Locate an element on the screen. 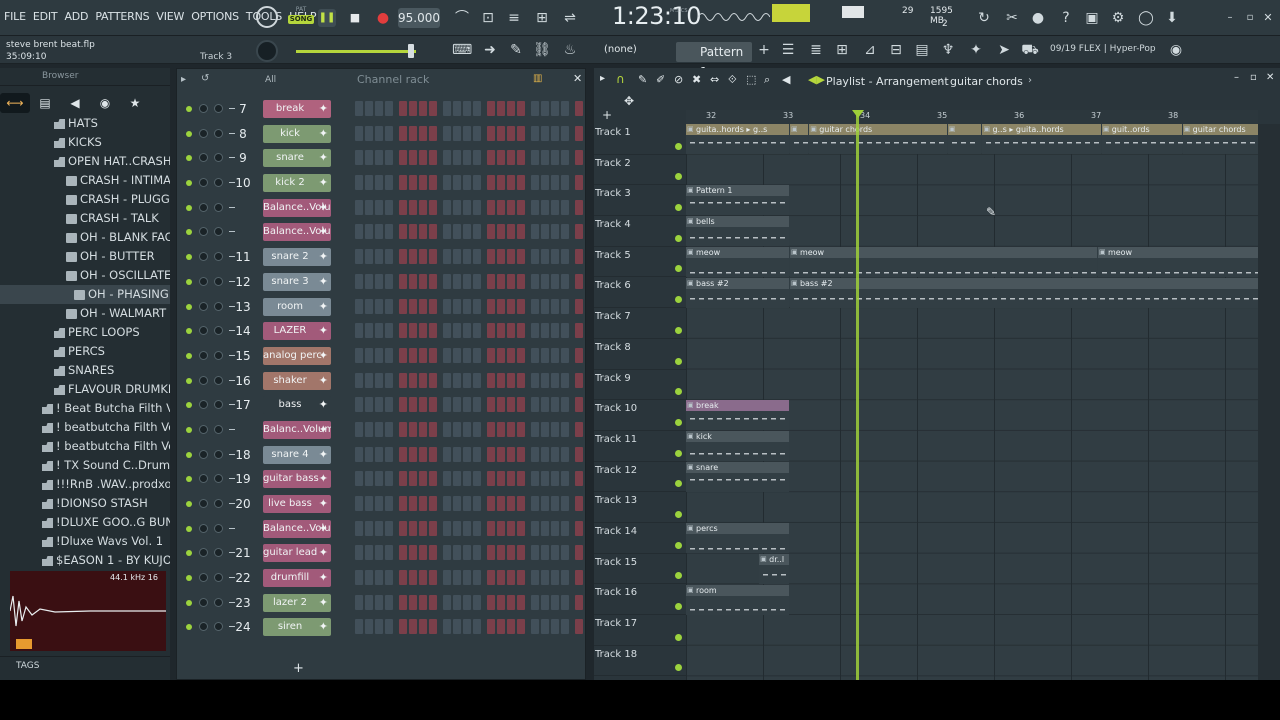 The height and width of the screenshot is (720, 1280). microphone-icon: ● is located at coordinates (1038, 18).